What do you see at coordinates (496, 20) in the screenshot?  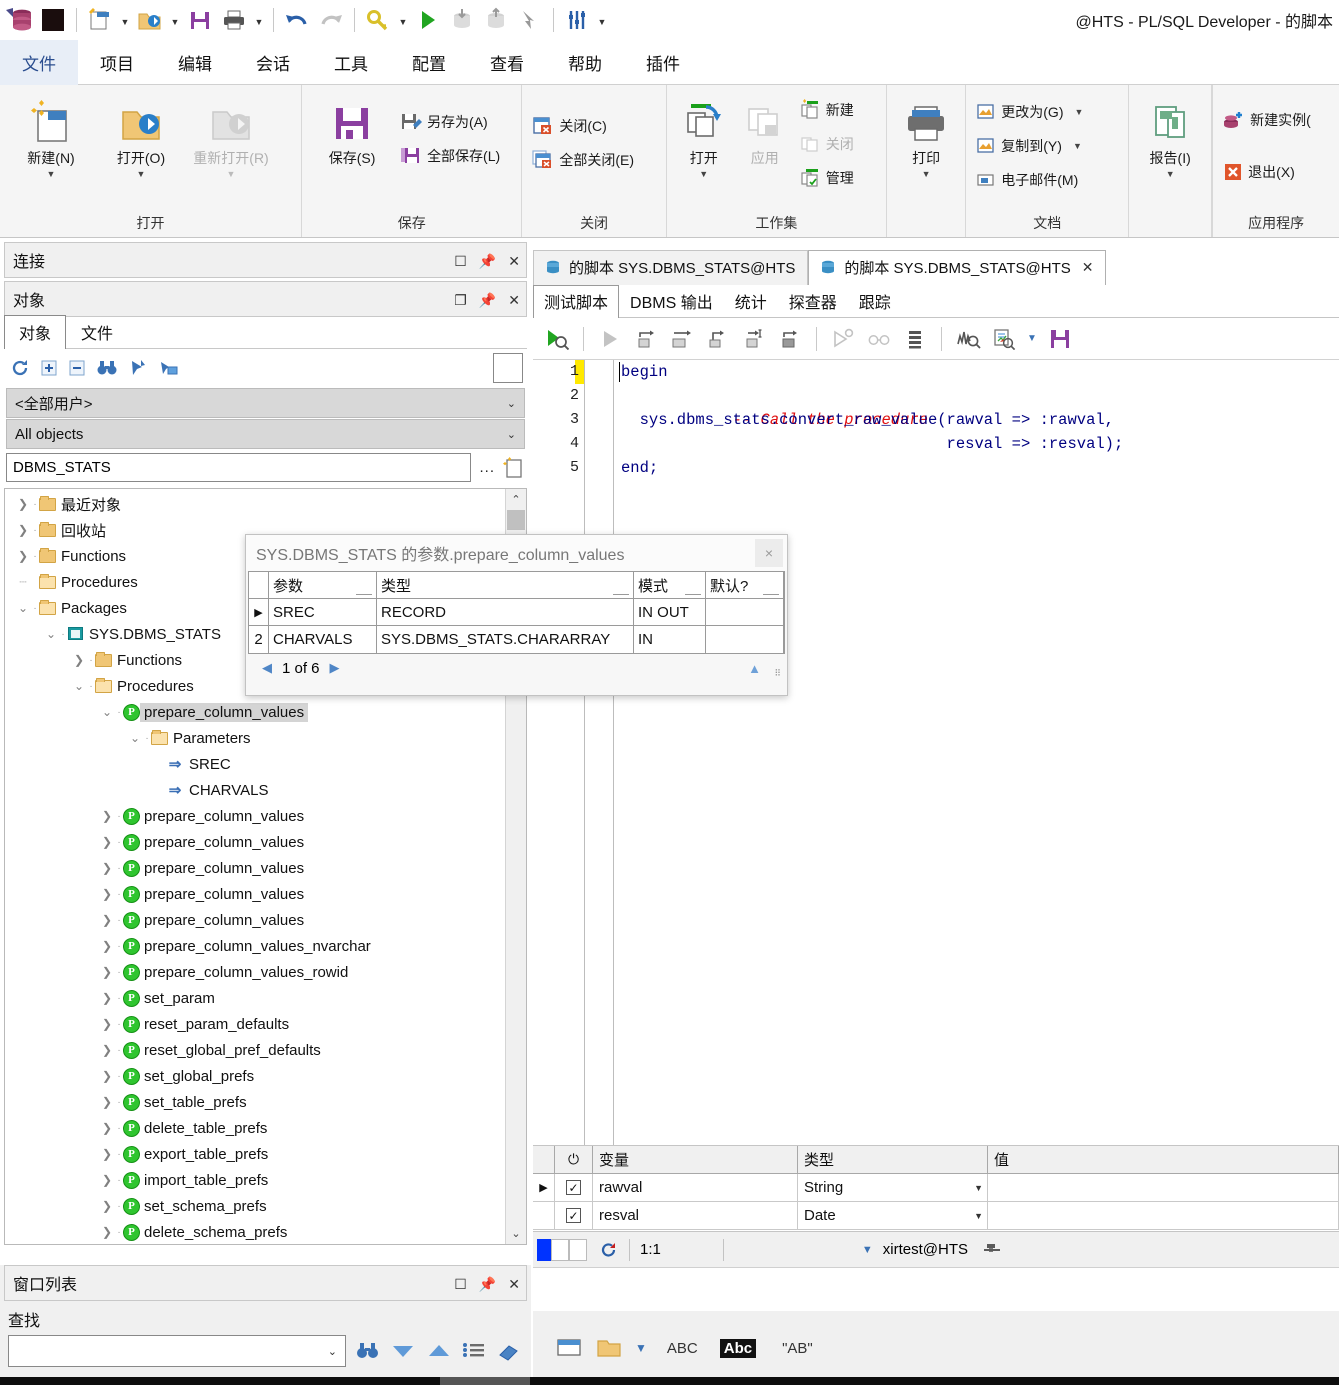 I see `rollback-icon` at bounding box center [496, 20].